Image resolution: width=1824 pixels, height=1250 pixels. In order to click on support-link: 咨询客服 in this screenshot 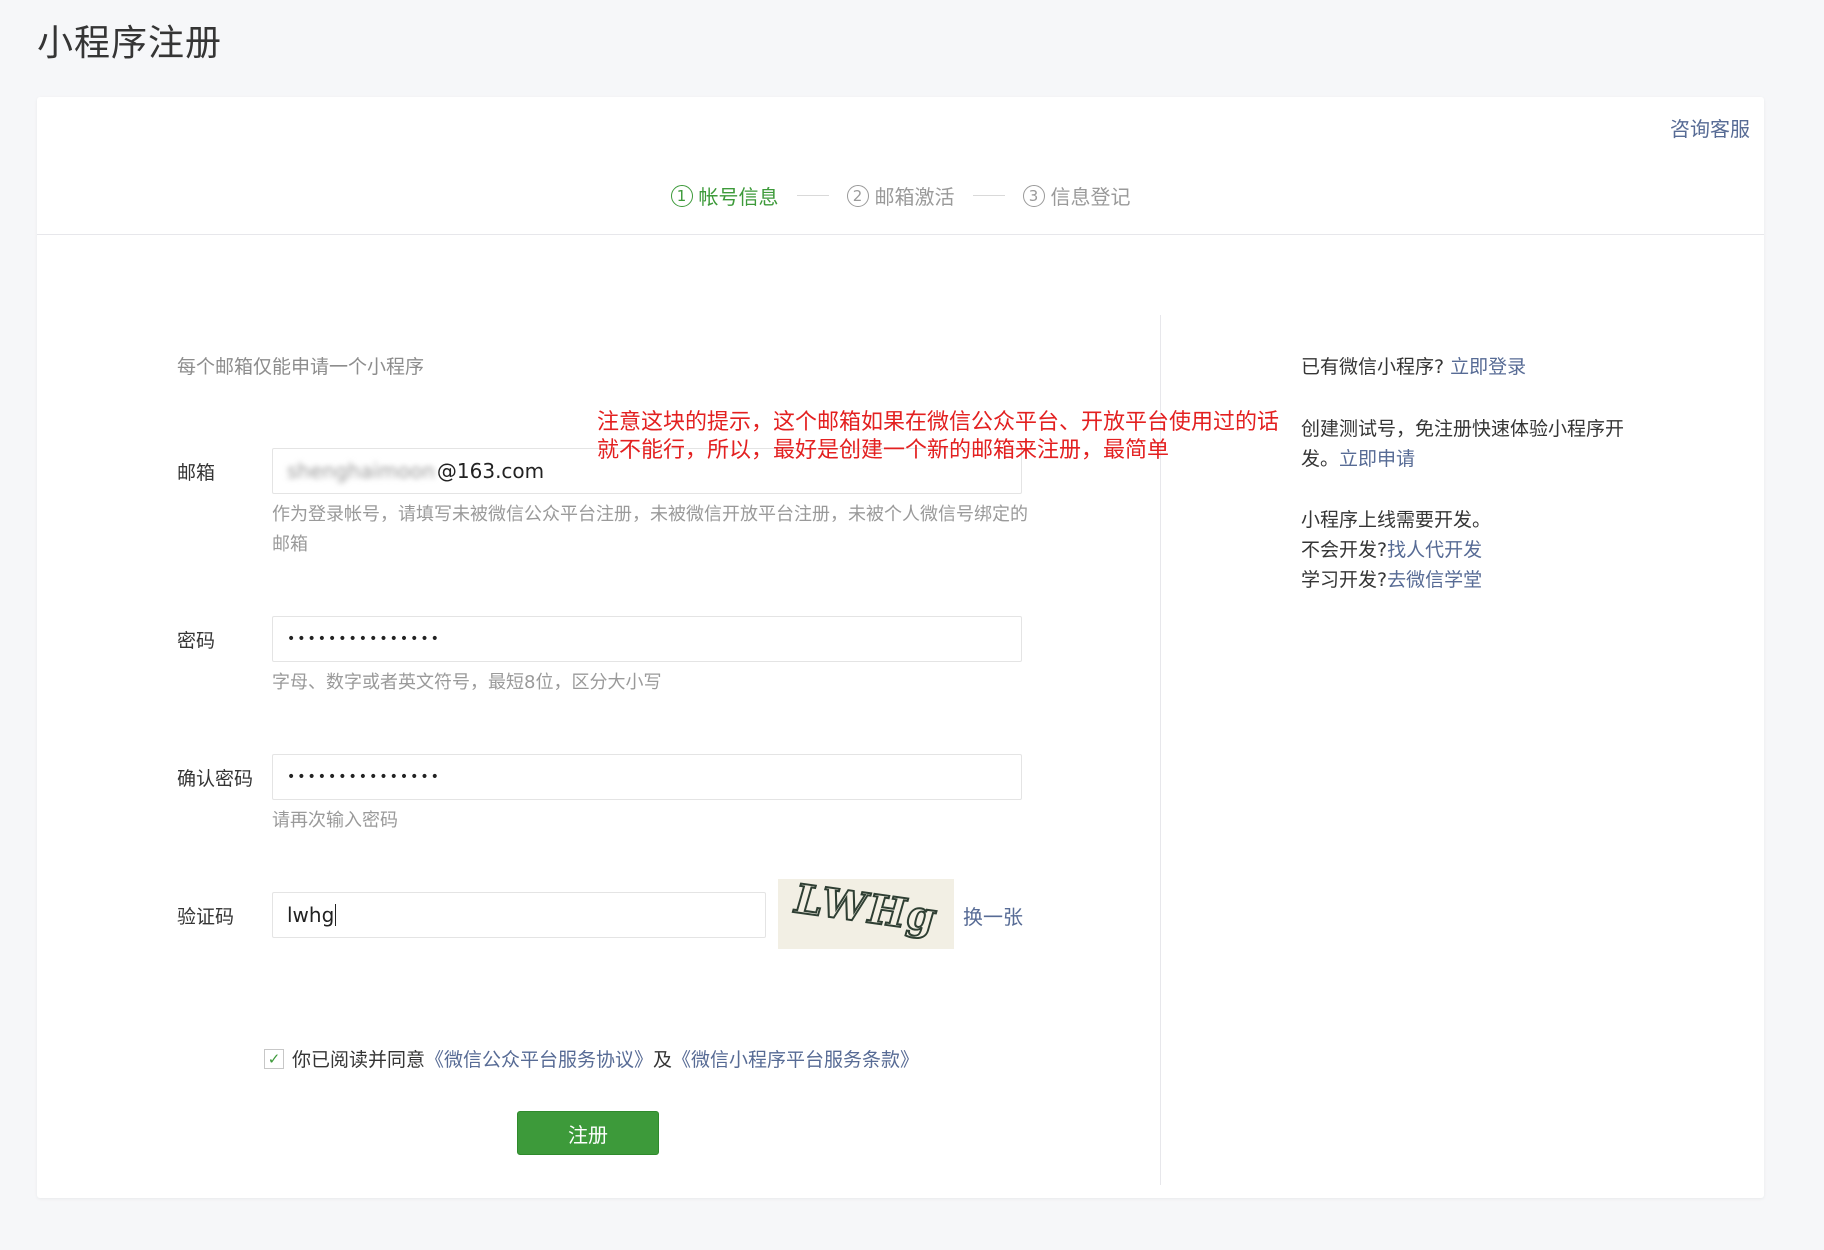, I will do `click(1710, 127)`.